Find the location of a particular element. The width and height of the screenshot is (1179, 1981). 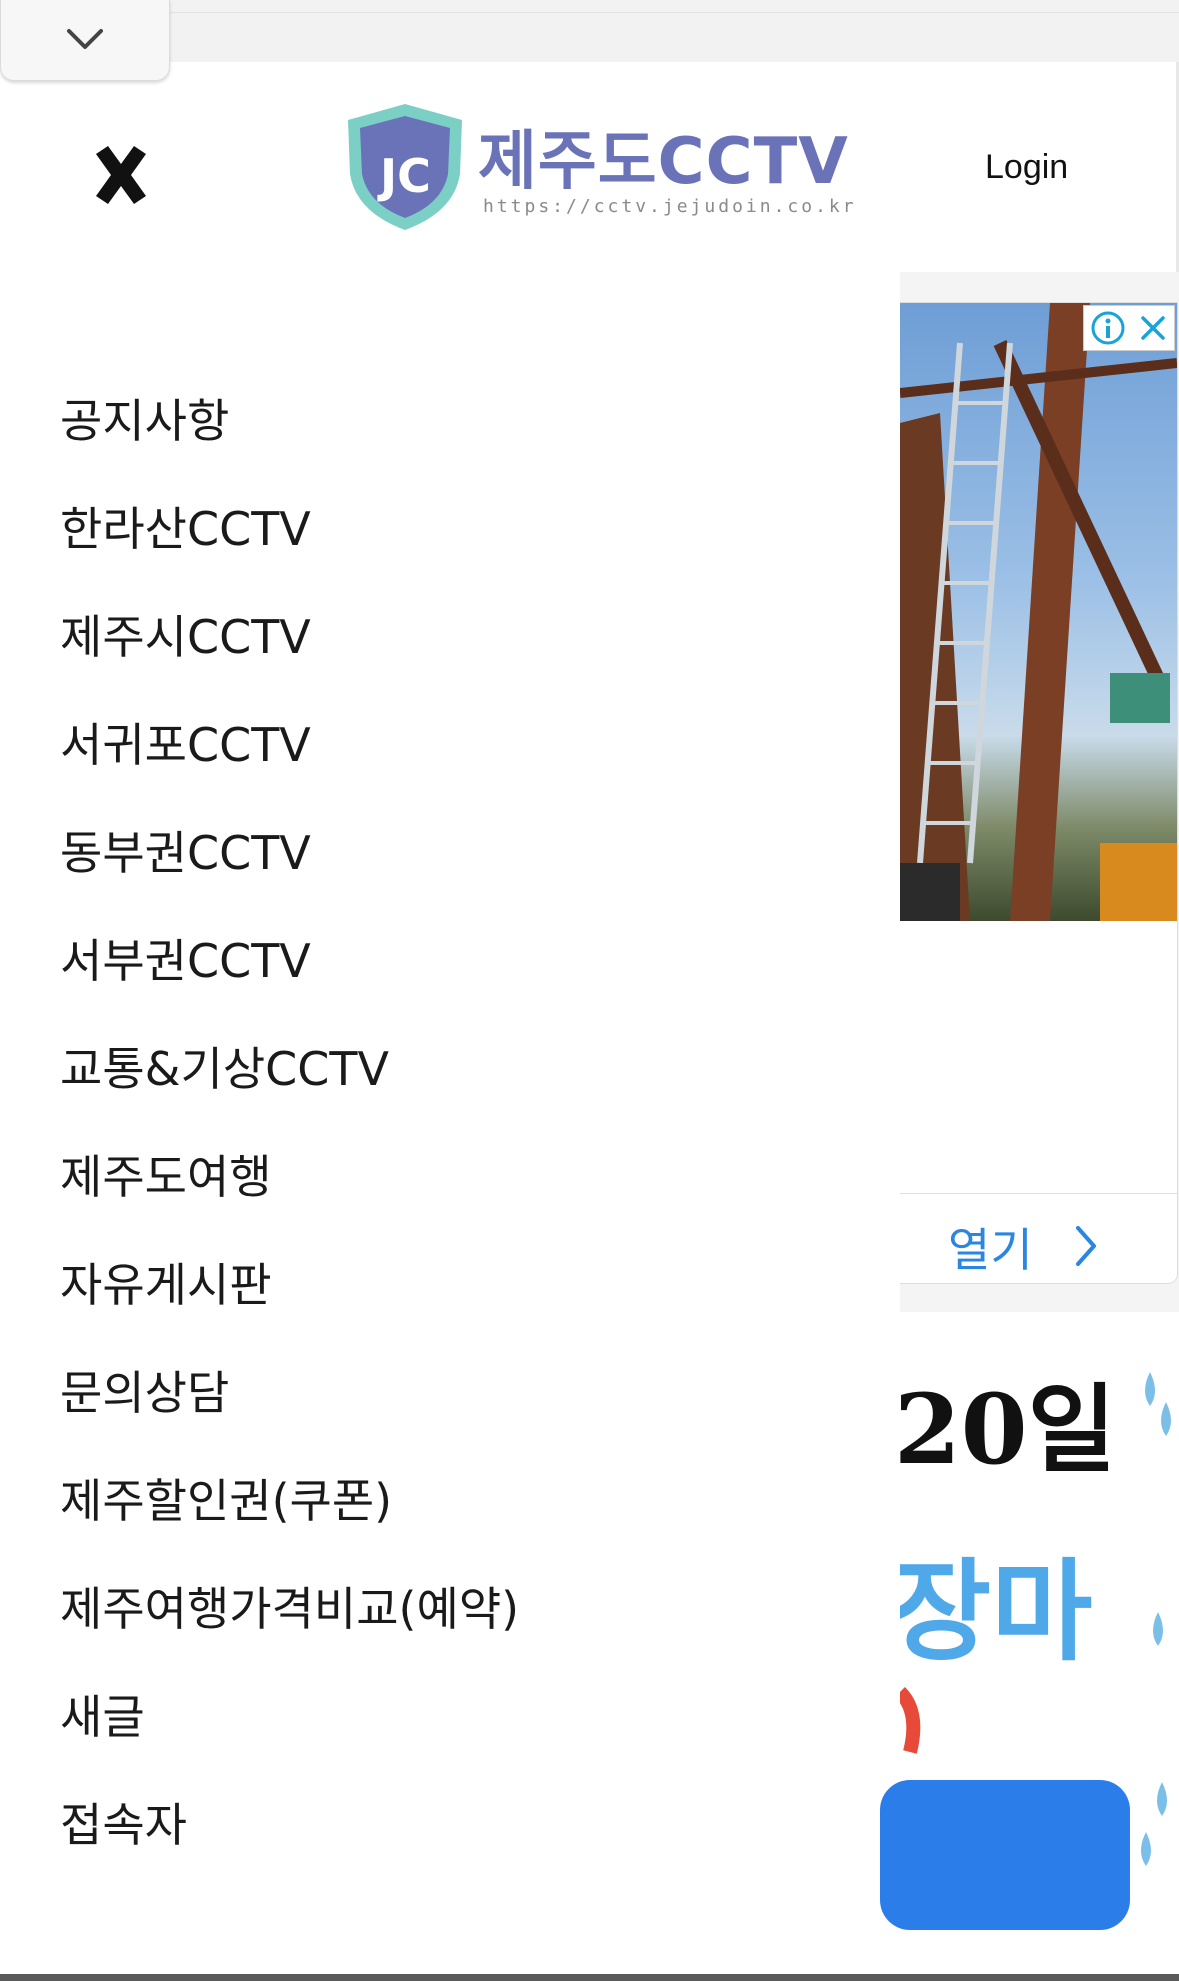

menu-item-hallasan-cctv: 한라산CCTV is located at coordinates (289, 529).